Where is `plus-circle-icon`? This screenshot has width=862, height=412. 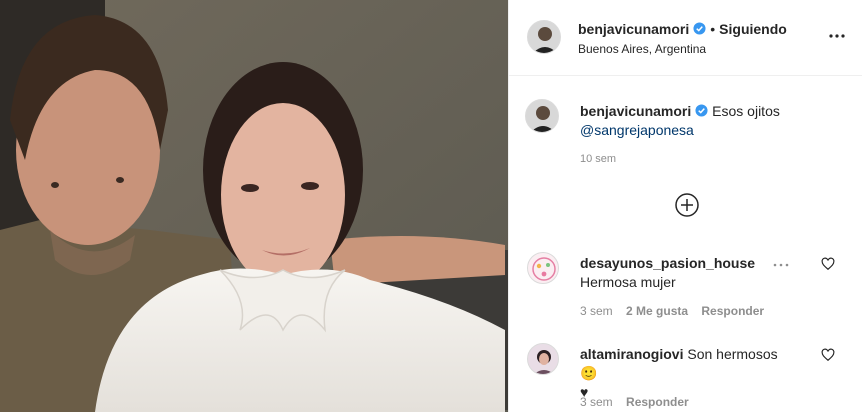 plus-circle-icon is located at coordinates (687, 205).